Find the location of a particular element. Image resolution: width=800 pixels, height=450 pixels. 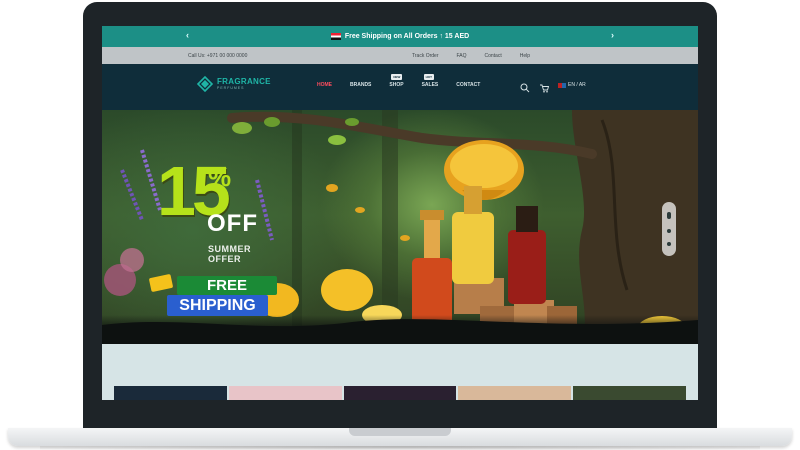

utility-links: Track Order FAQ Contact Help is located at coordinates (471, 56).